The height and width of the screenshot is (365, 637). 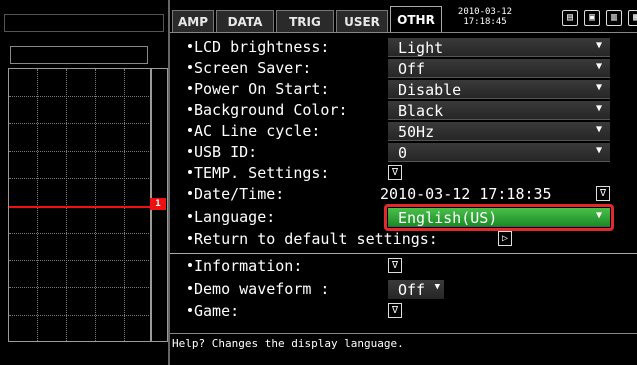 I want to click on information-expand-icon: ∇, so click(x=395, y=265).